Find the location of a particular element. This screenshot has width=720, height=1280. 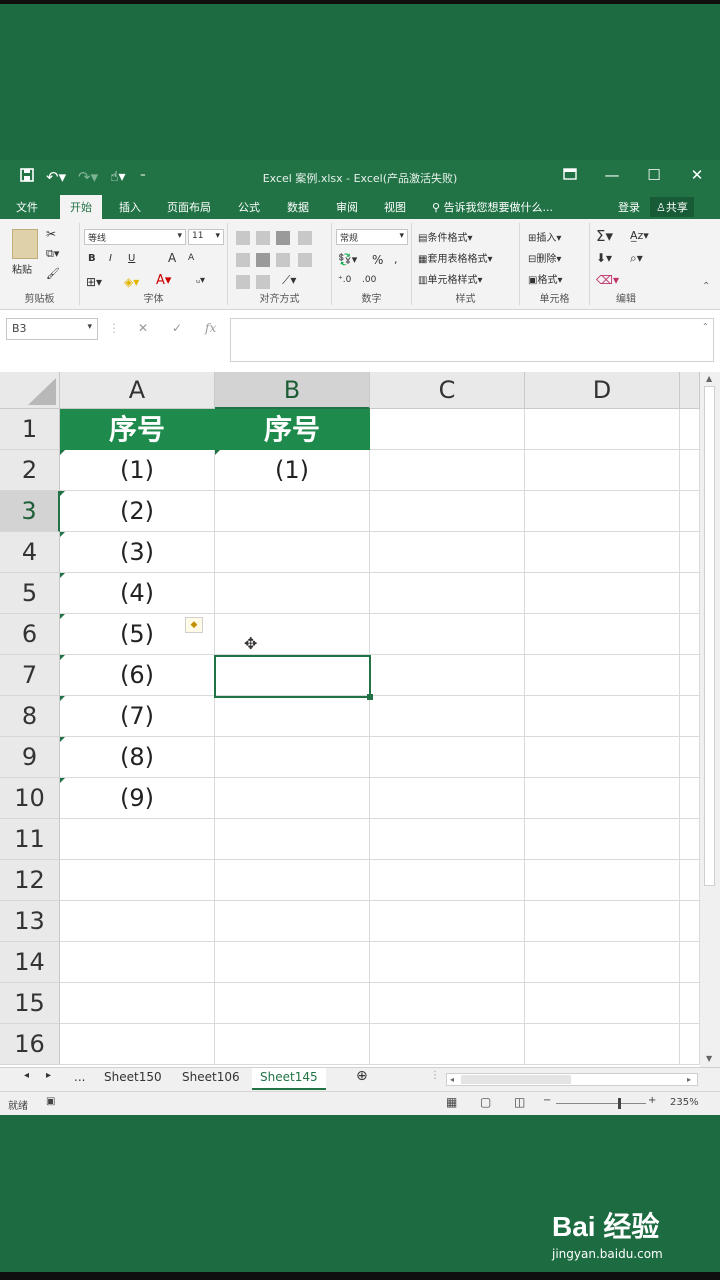

cell-c13 is located at coordinates (447, 921).